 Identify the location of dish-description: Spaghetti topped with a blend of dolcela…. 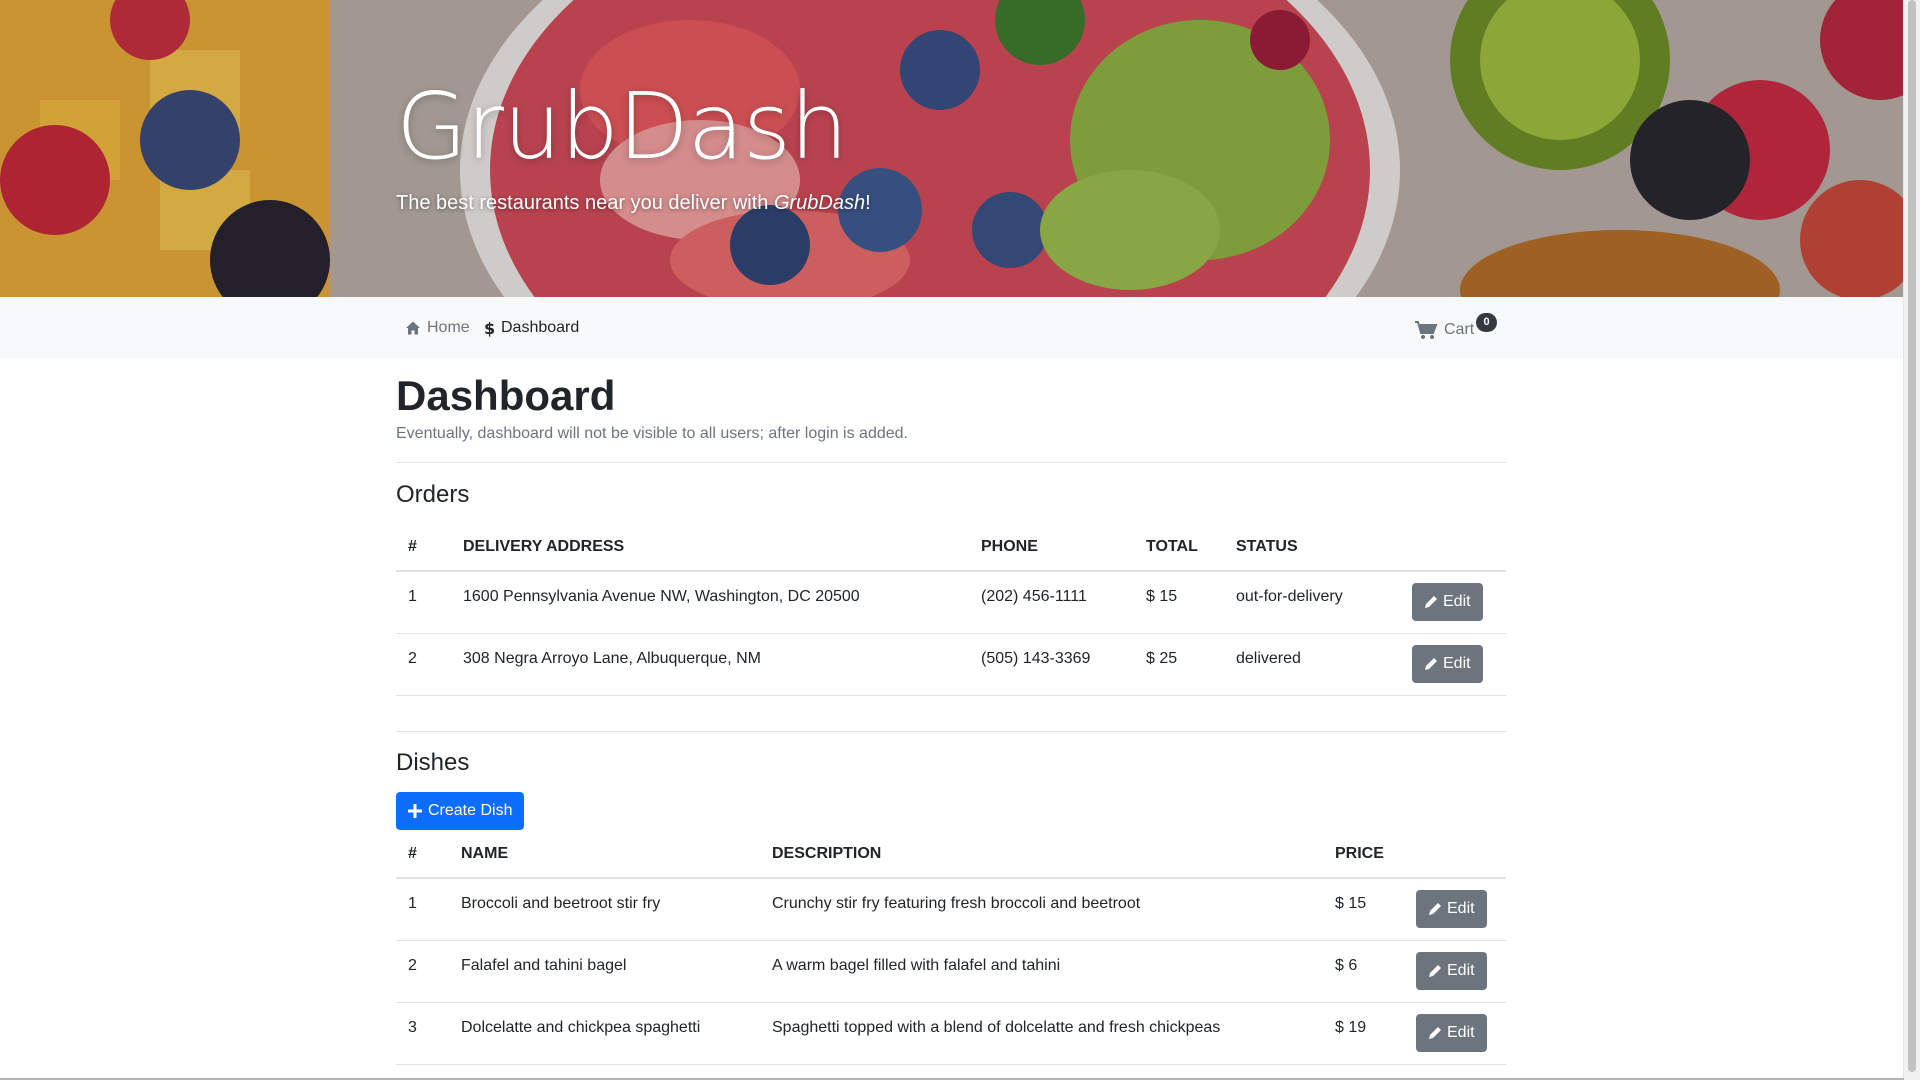
(1041, 1033).